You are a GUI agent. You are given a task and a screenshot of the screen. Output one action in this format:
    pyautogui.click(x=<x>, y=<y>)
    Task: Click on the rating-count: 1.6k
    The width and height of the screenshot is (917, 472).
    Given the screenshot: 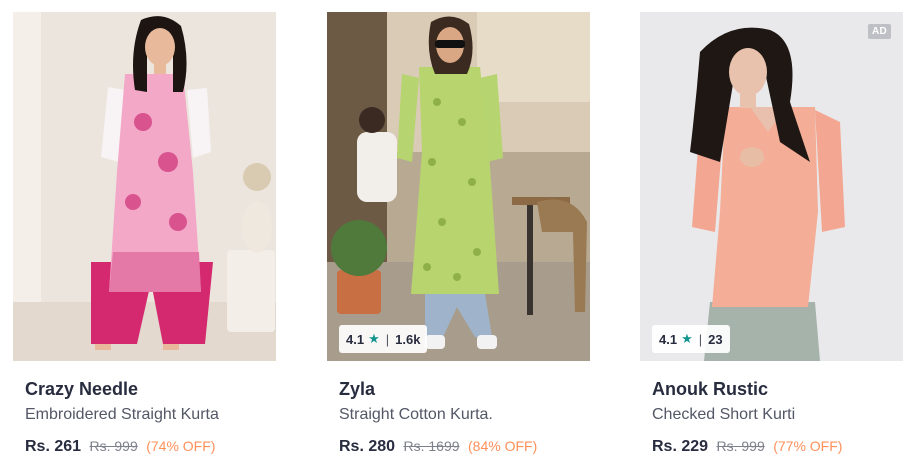 What is the action you would take?
    pyautogui.click(x=408, y=339)
    